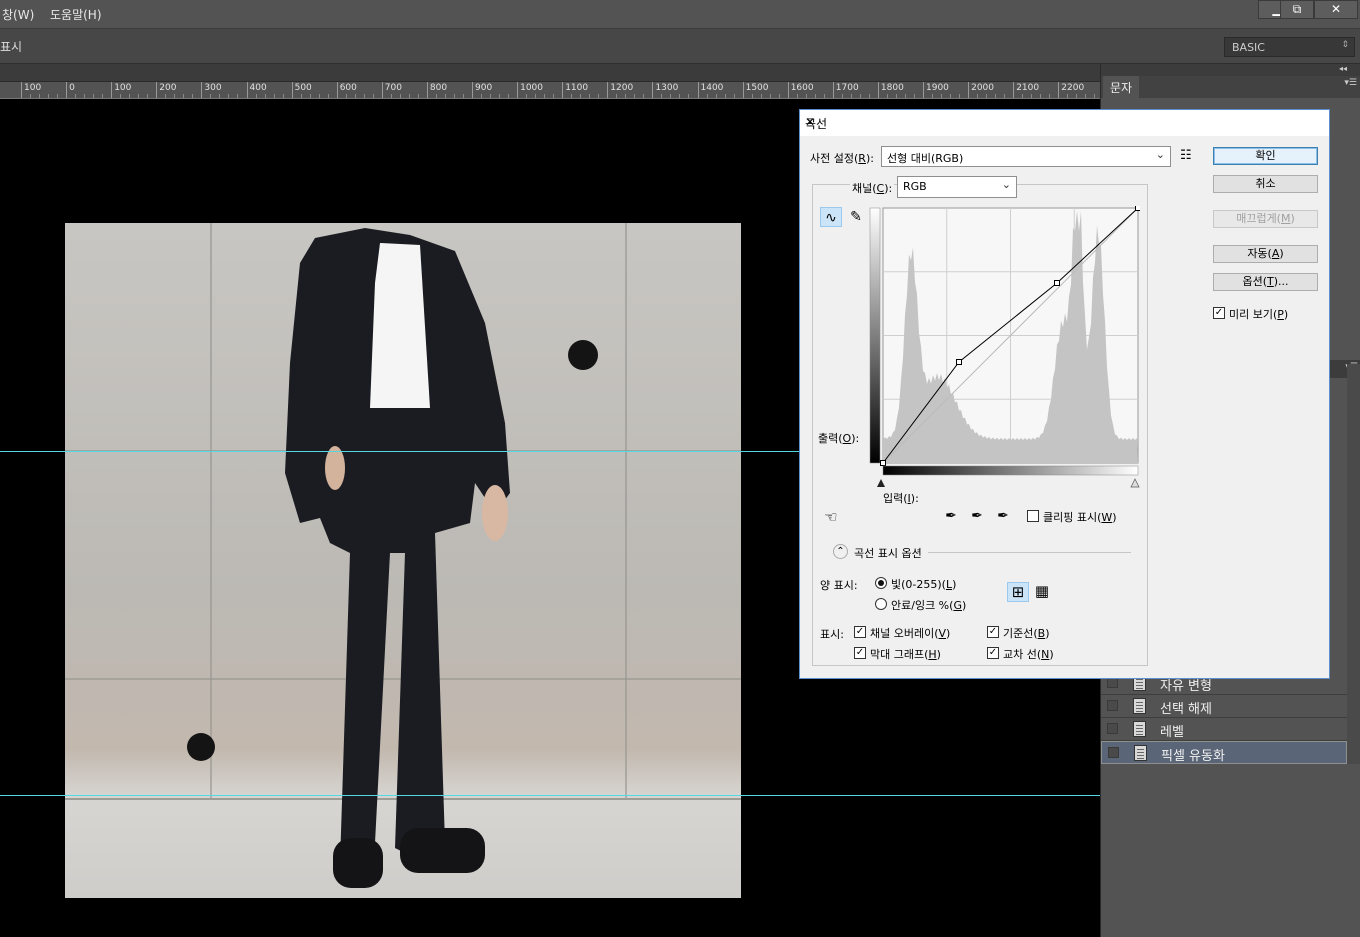  I want to click on gray-eyedropper-icon: ✒, so click(977, 516).